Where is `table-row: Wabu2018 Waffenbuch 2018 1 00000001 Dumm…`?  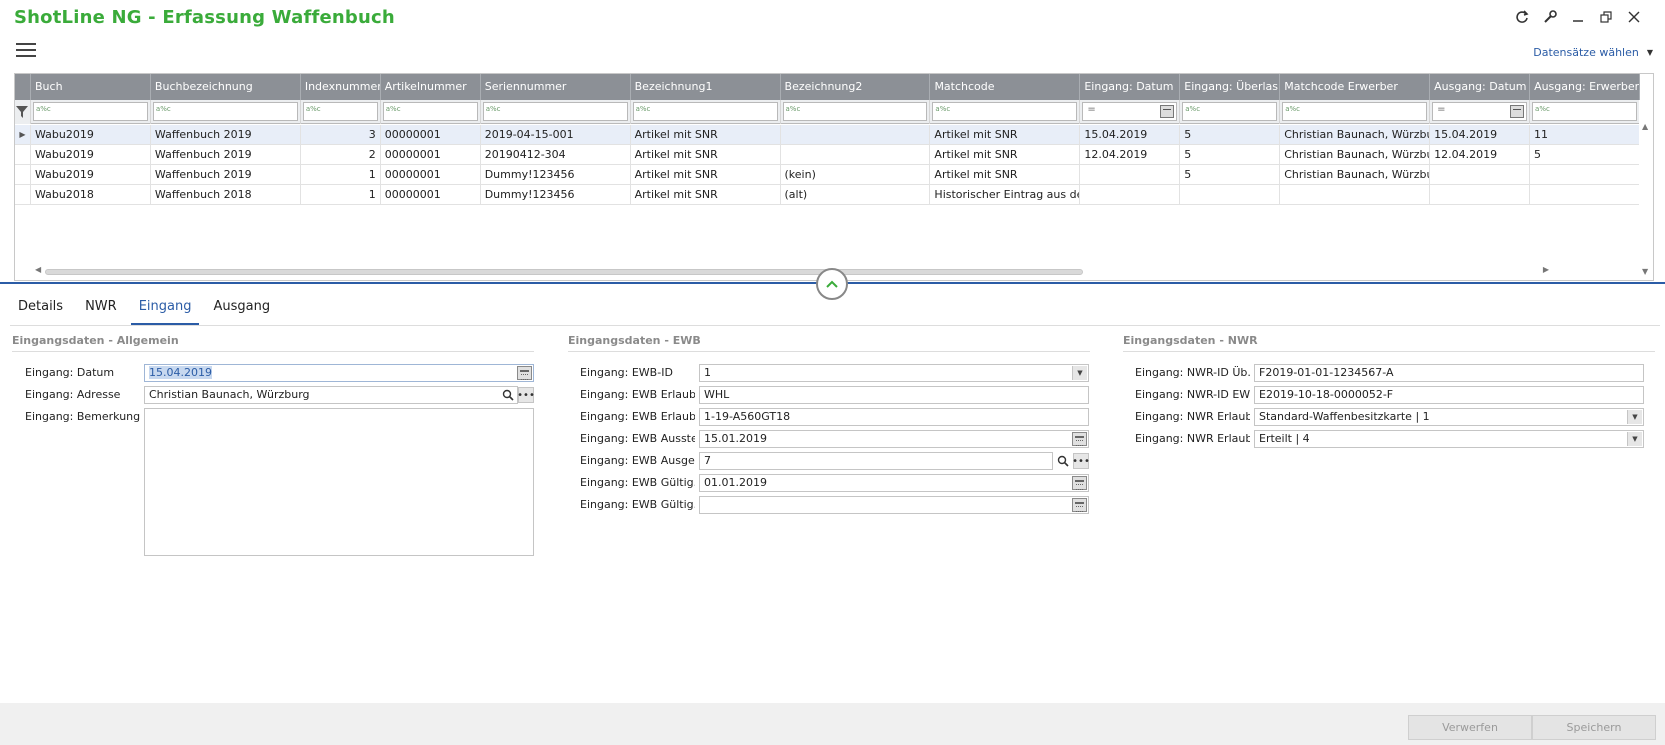 table-row: Wabu2018 Waffenbuch 2018 1 00000001 Dumm… is located at coordinates (827, 195).